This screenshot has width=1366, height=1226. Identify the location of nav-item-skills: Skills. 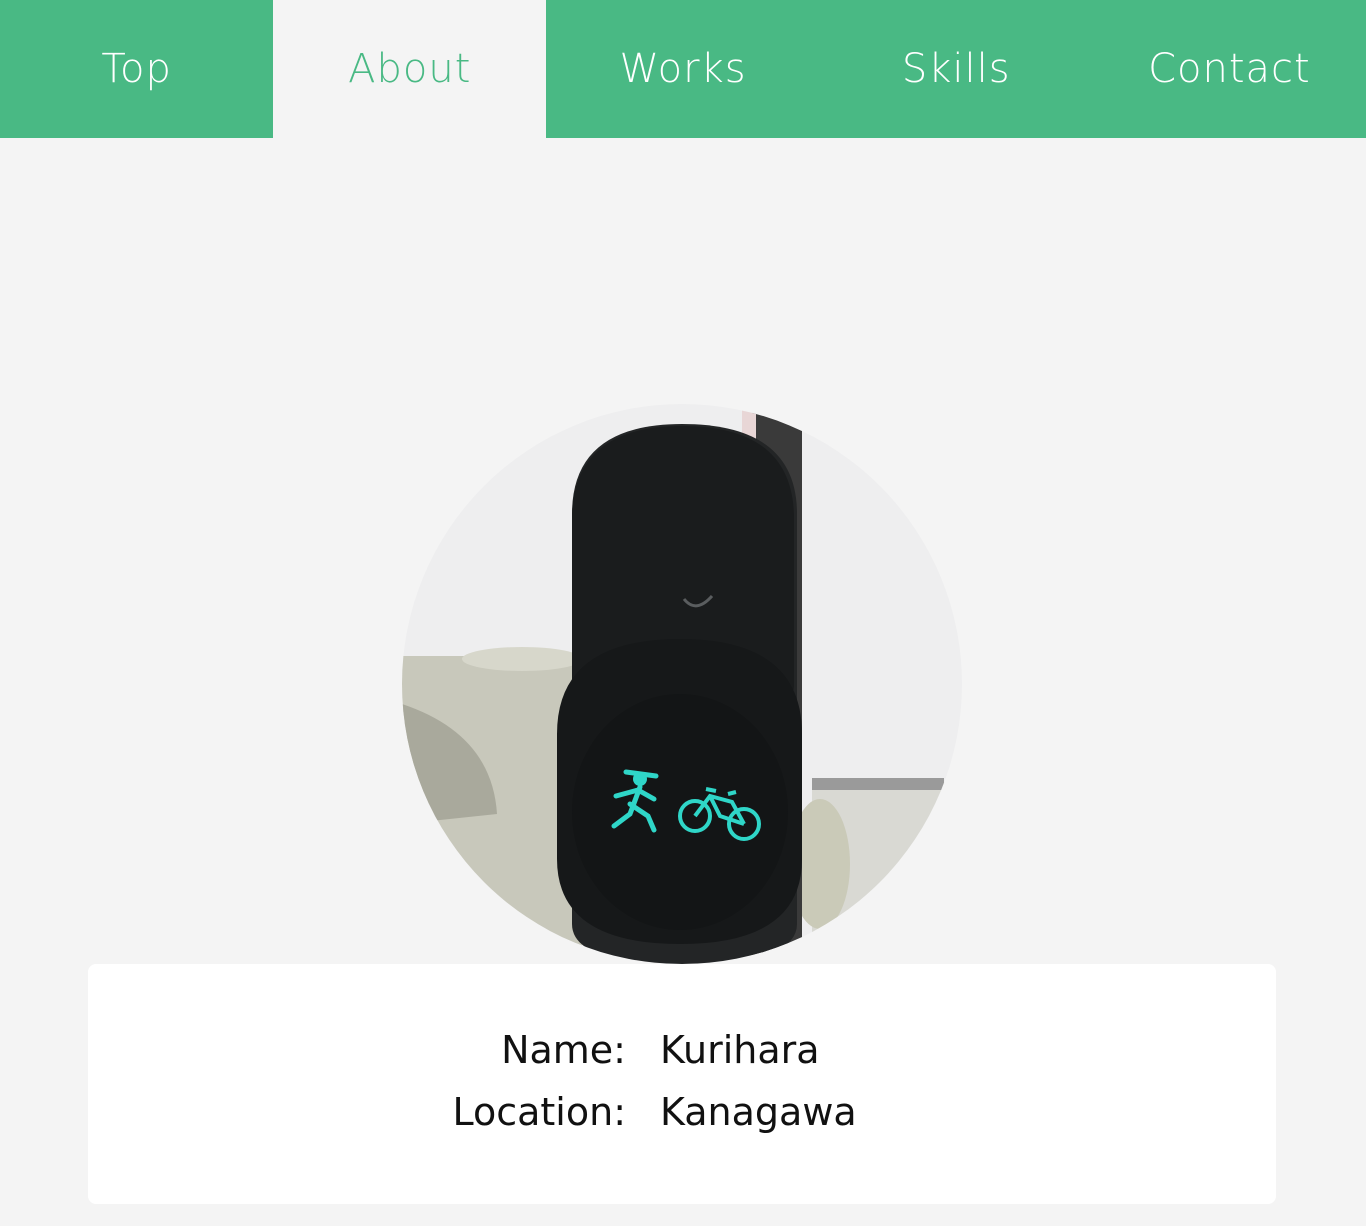
(956, 69).